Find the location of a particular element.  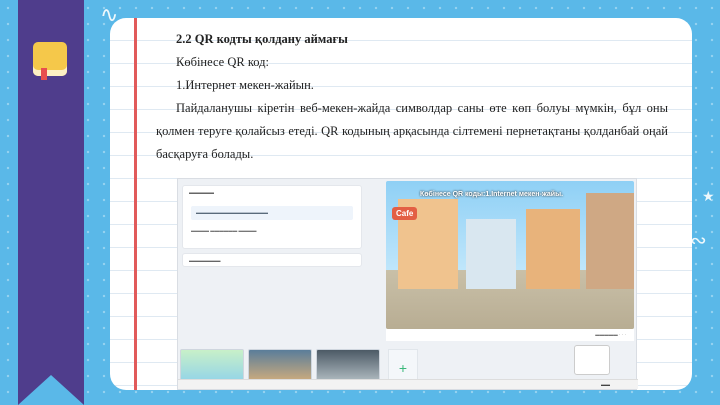

panel-title-placeholder: ▬▬▬▬▬ is located at coordinates (201, 193).